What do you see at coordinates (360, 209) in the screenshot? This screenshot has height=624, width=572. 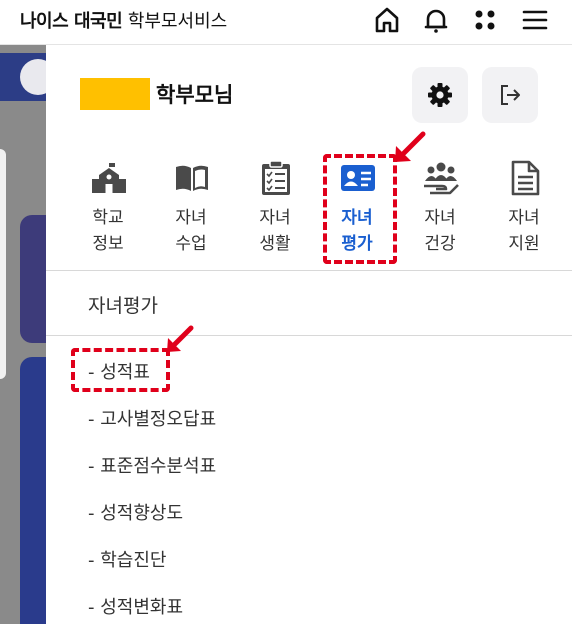 I see `highlight-box-evaluation` at bounding box center [360, 209].